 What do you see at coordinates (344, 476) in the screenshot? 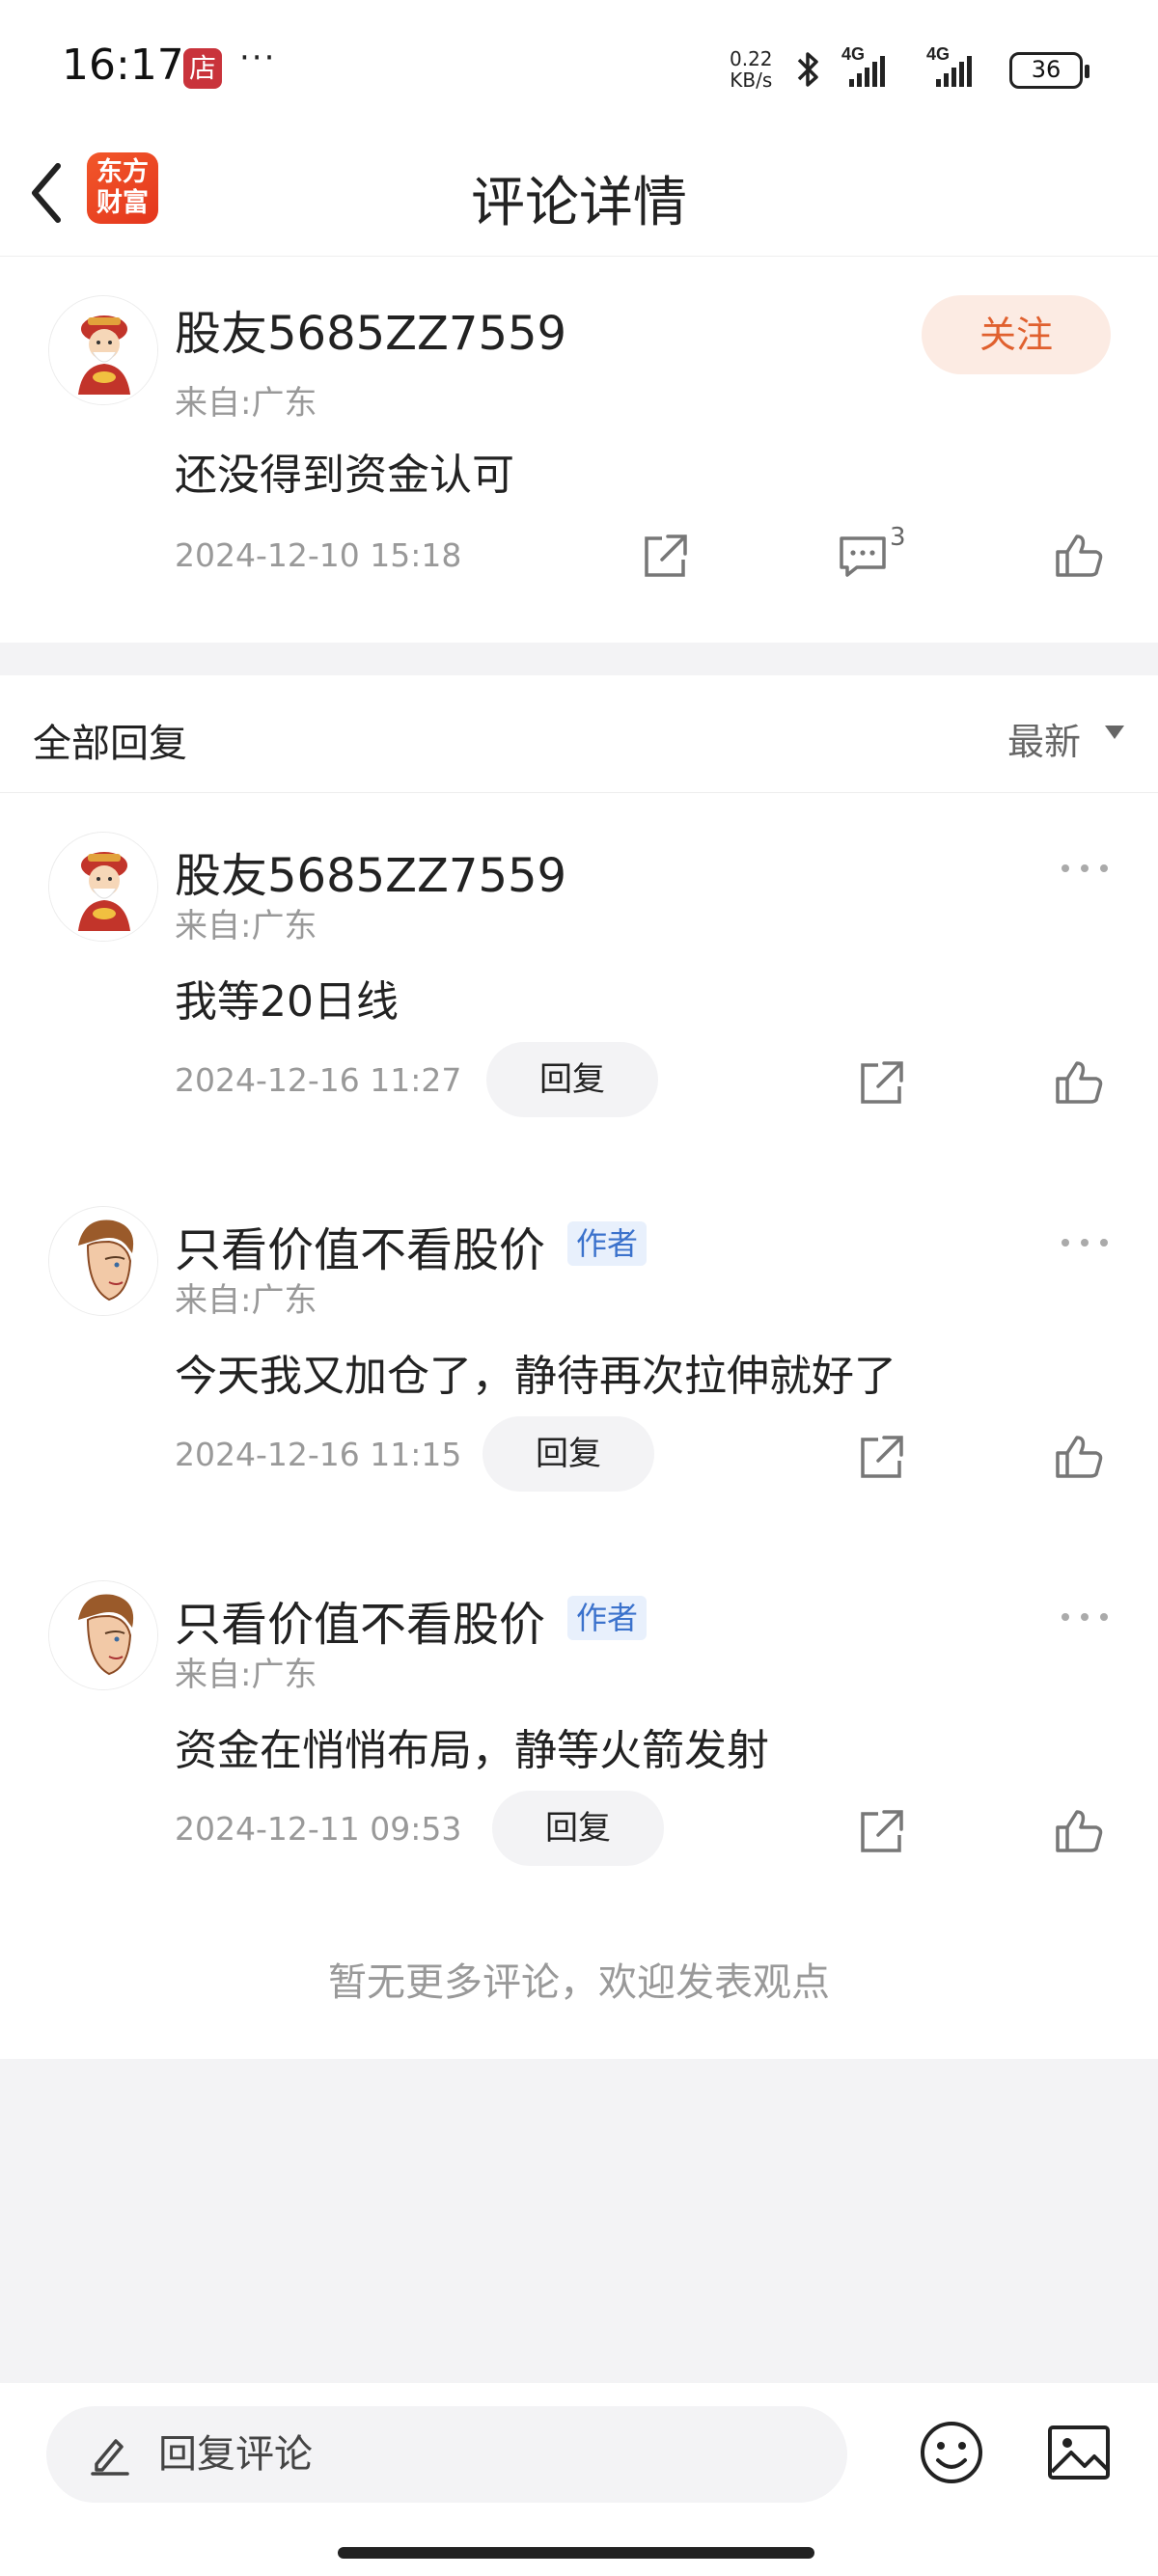
I see `comment-content: 还没得到资金认可` at bounding box center [344, 476].